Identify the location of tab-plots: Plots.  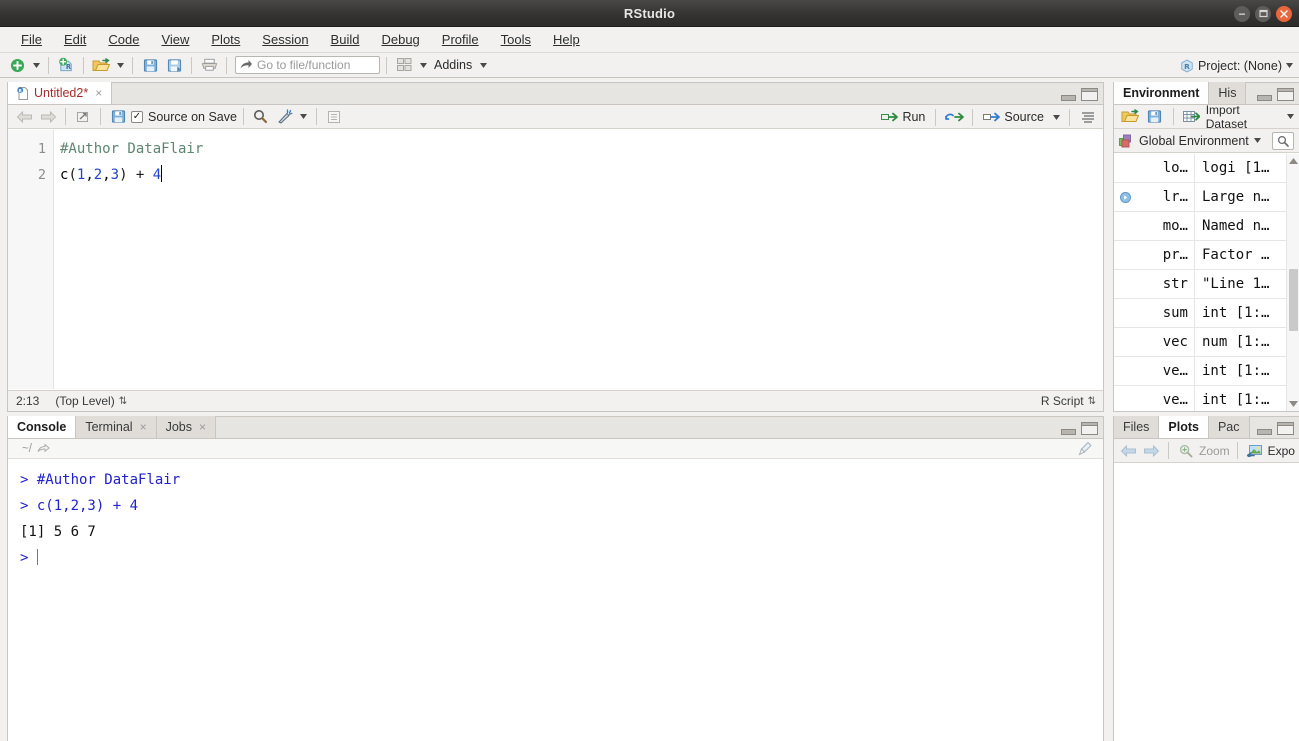
(1184, 427).